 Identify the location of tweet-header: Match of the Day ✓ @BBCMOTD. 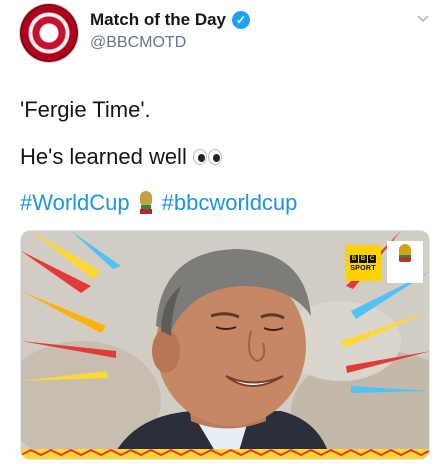
(225, 35).